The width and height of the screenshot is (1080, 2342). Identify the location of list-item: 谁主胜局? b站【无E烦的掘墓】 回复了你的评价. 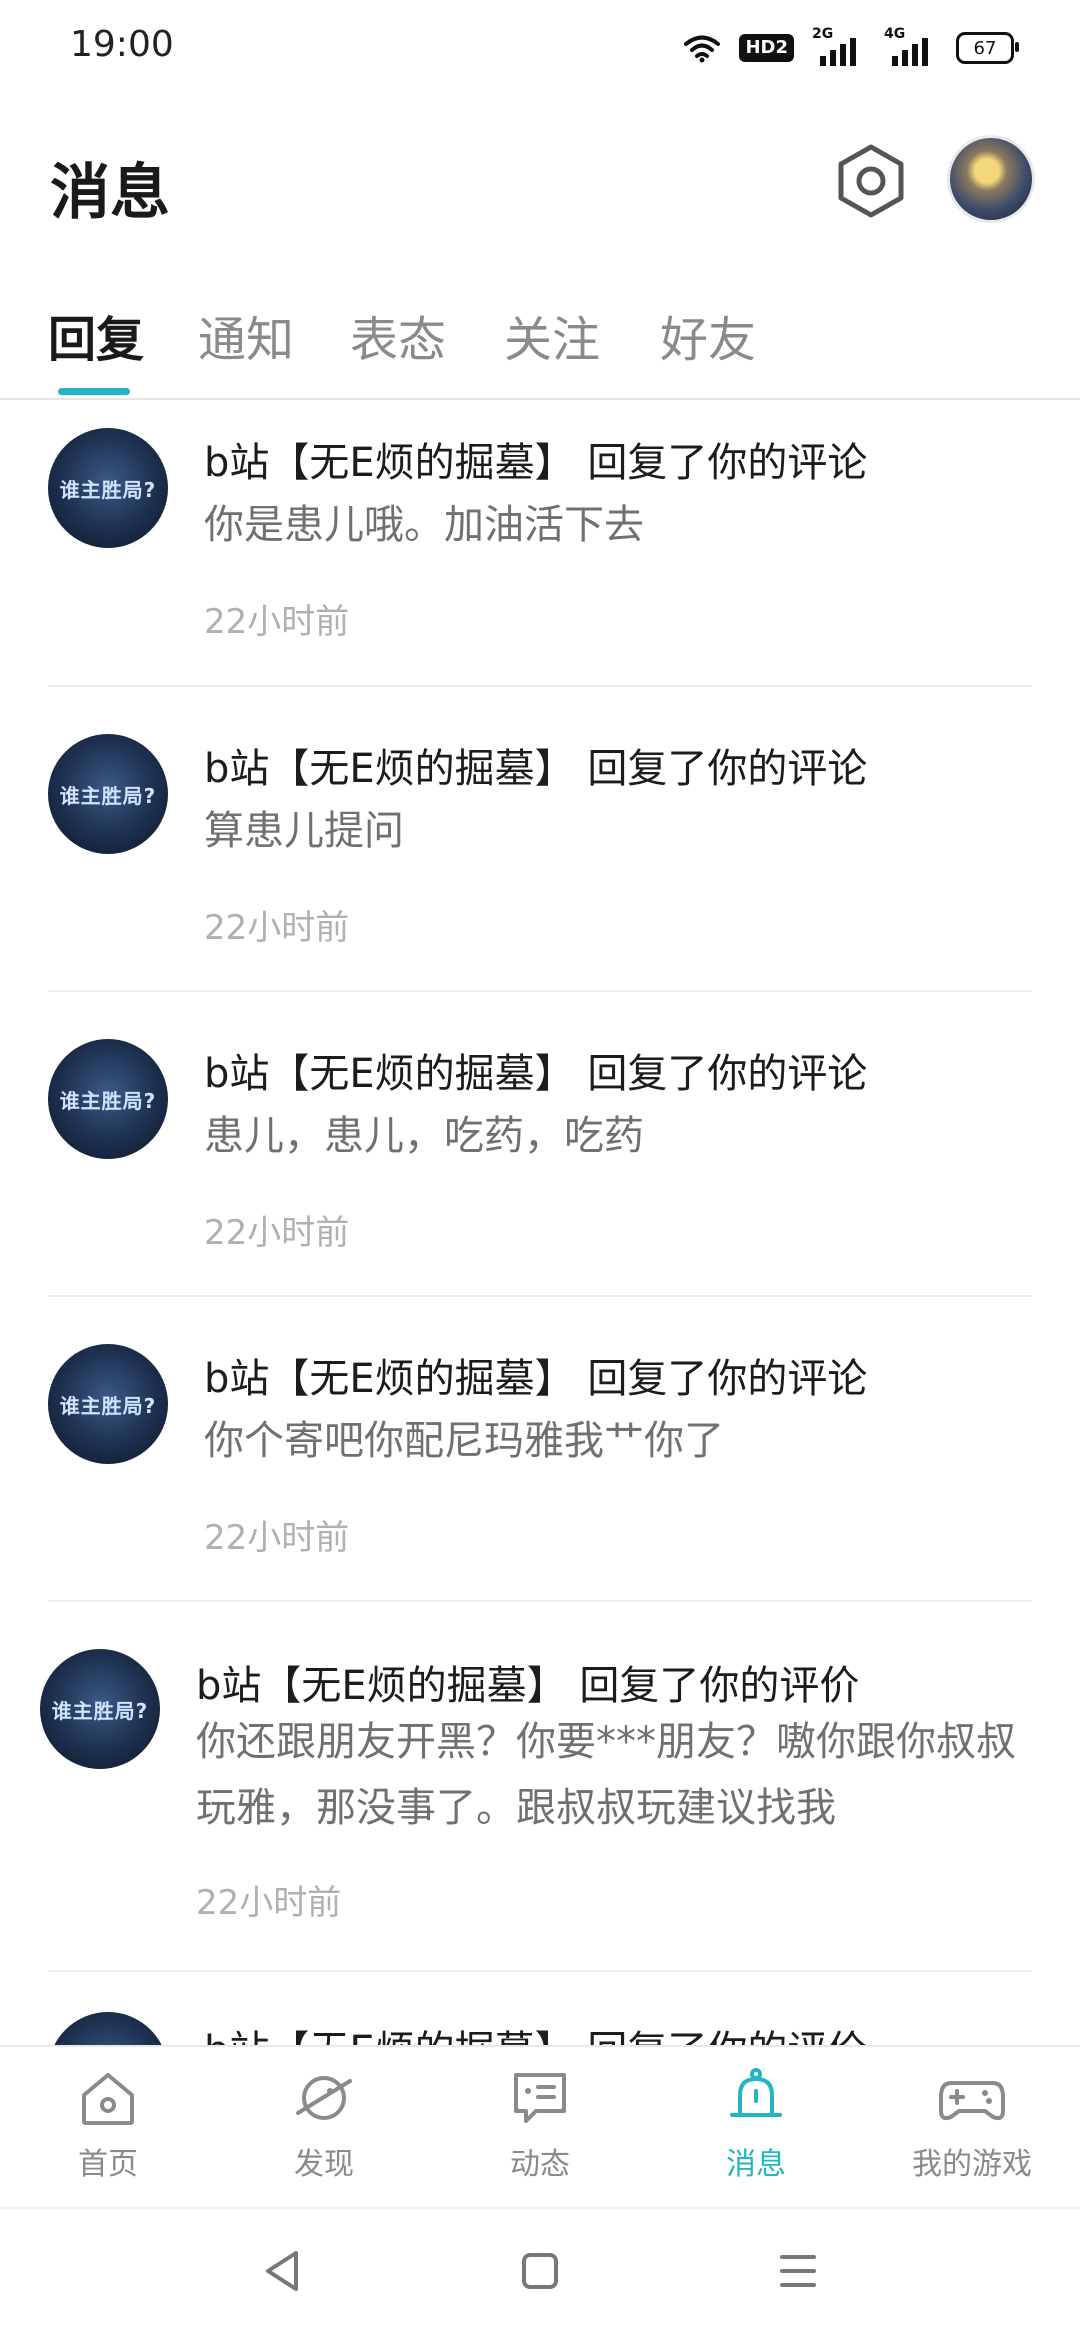
(540, 2008).